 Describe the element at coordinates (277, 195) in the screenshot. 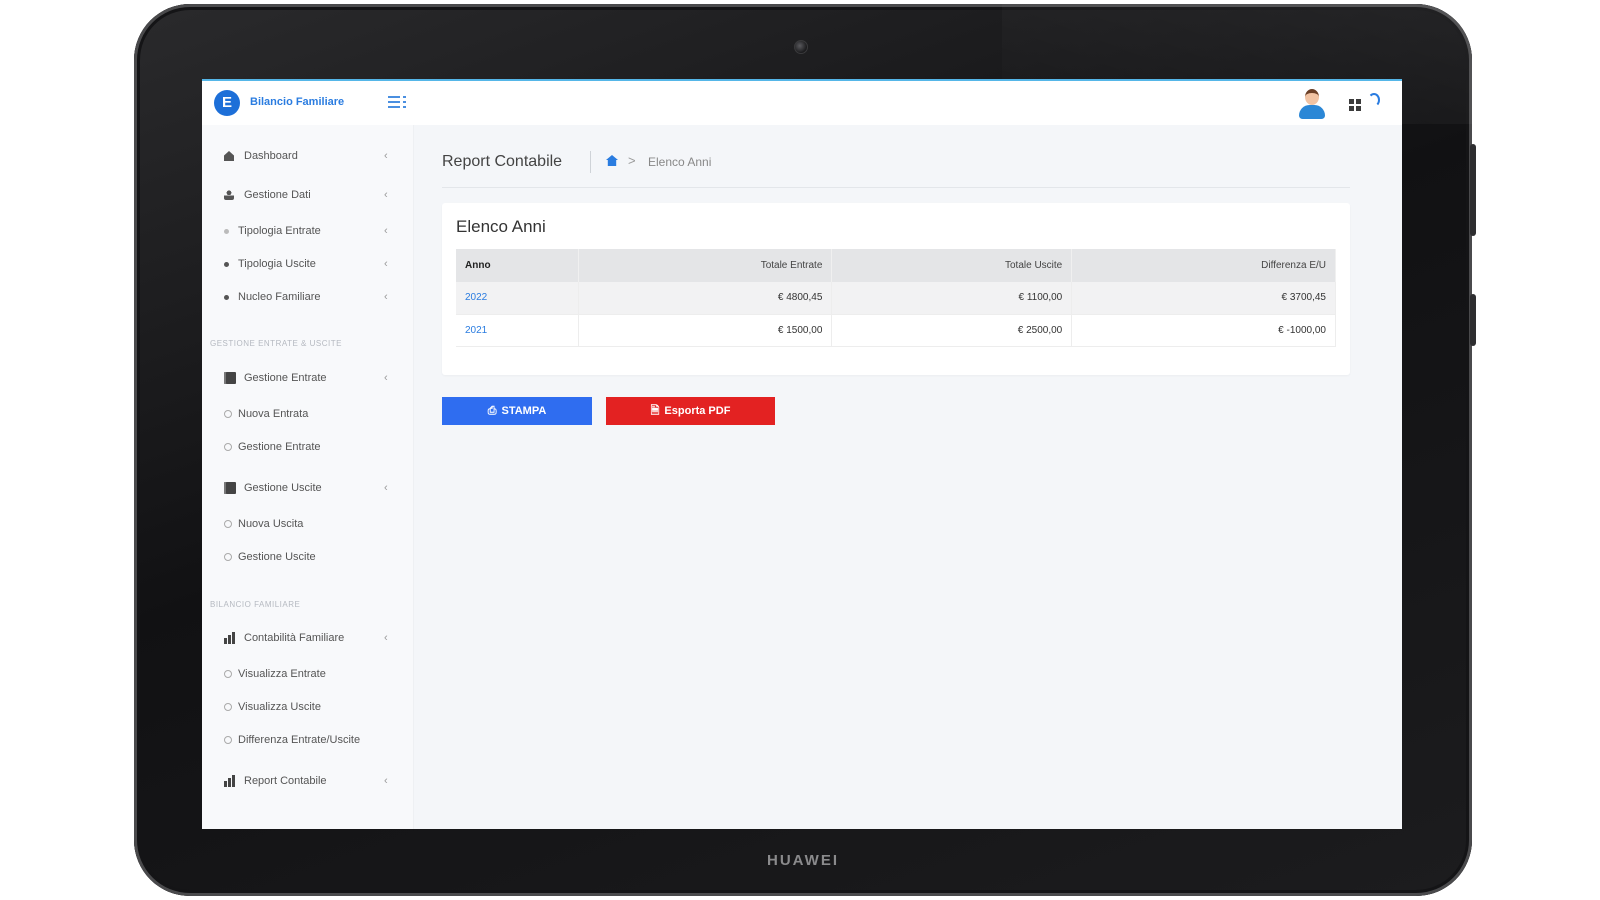

I see `sidebar-item-label: Gestione Dati` at that location.